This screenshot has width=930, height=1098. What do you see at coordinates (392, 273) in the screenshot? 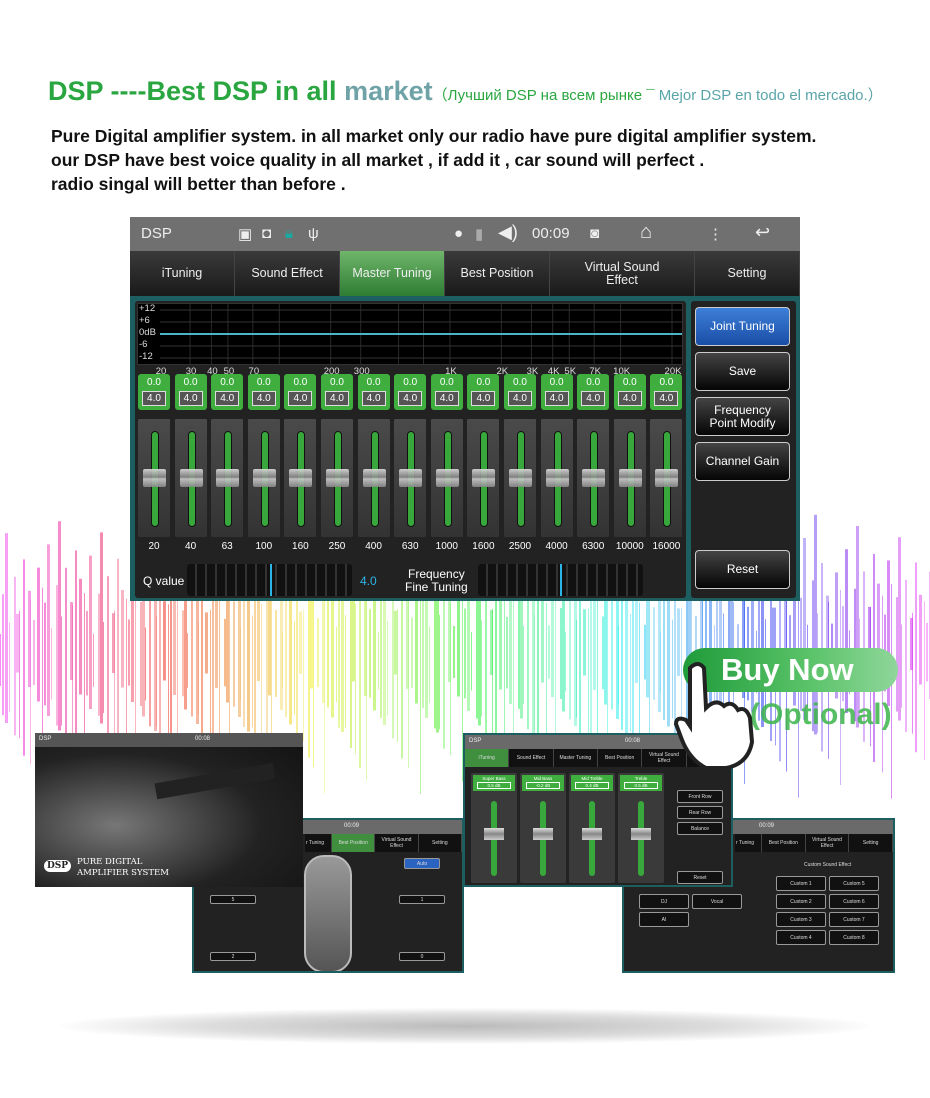
I see `tab-master-tuning: Master Tuning` at bounding box center [392, 273].